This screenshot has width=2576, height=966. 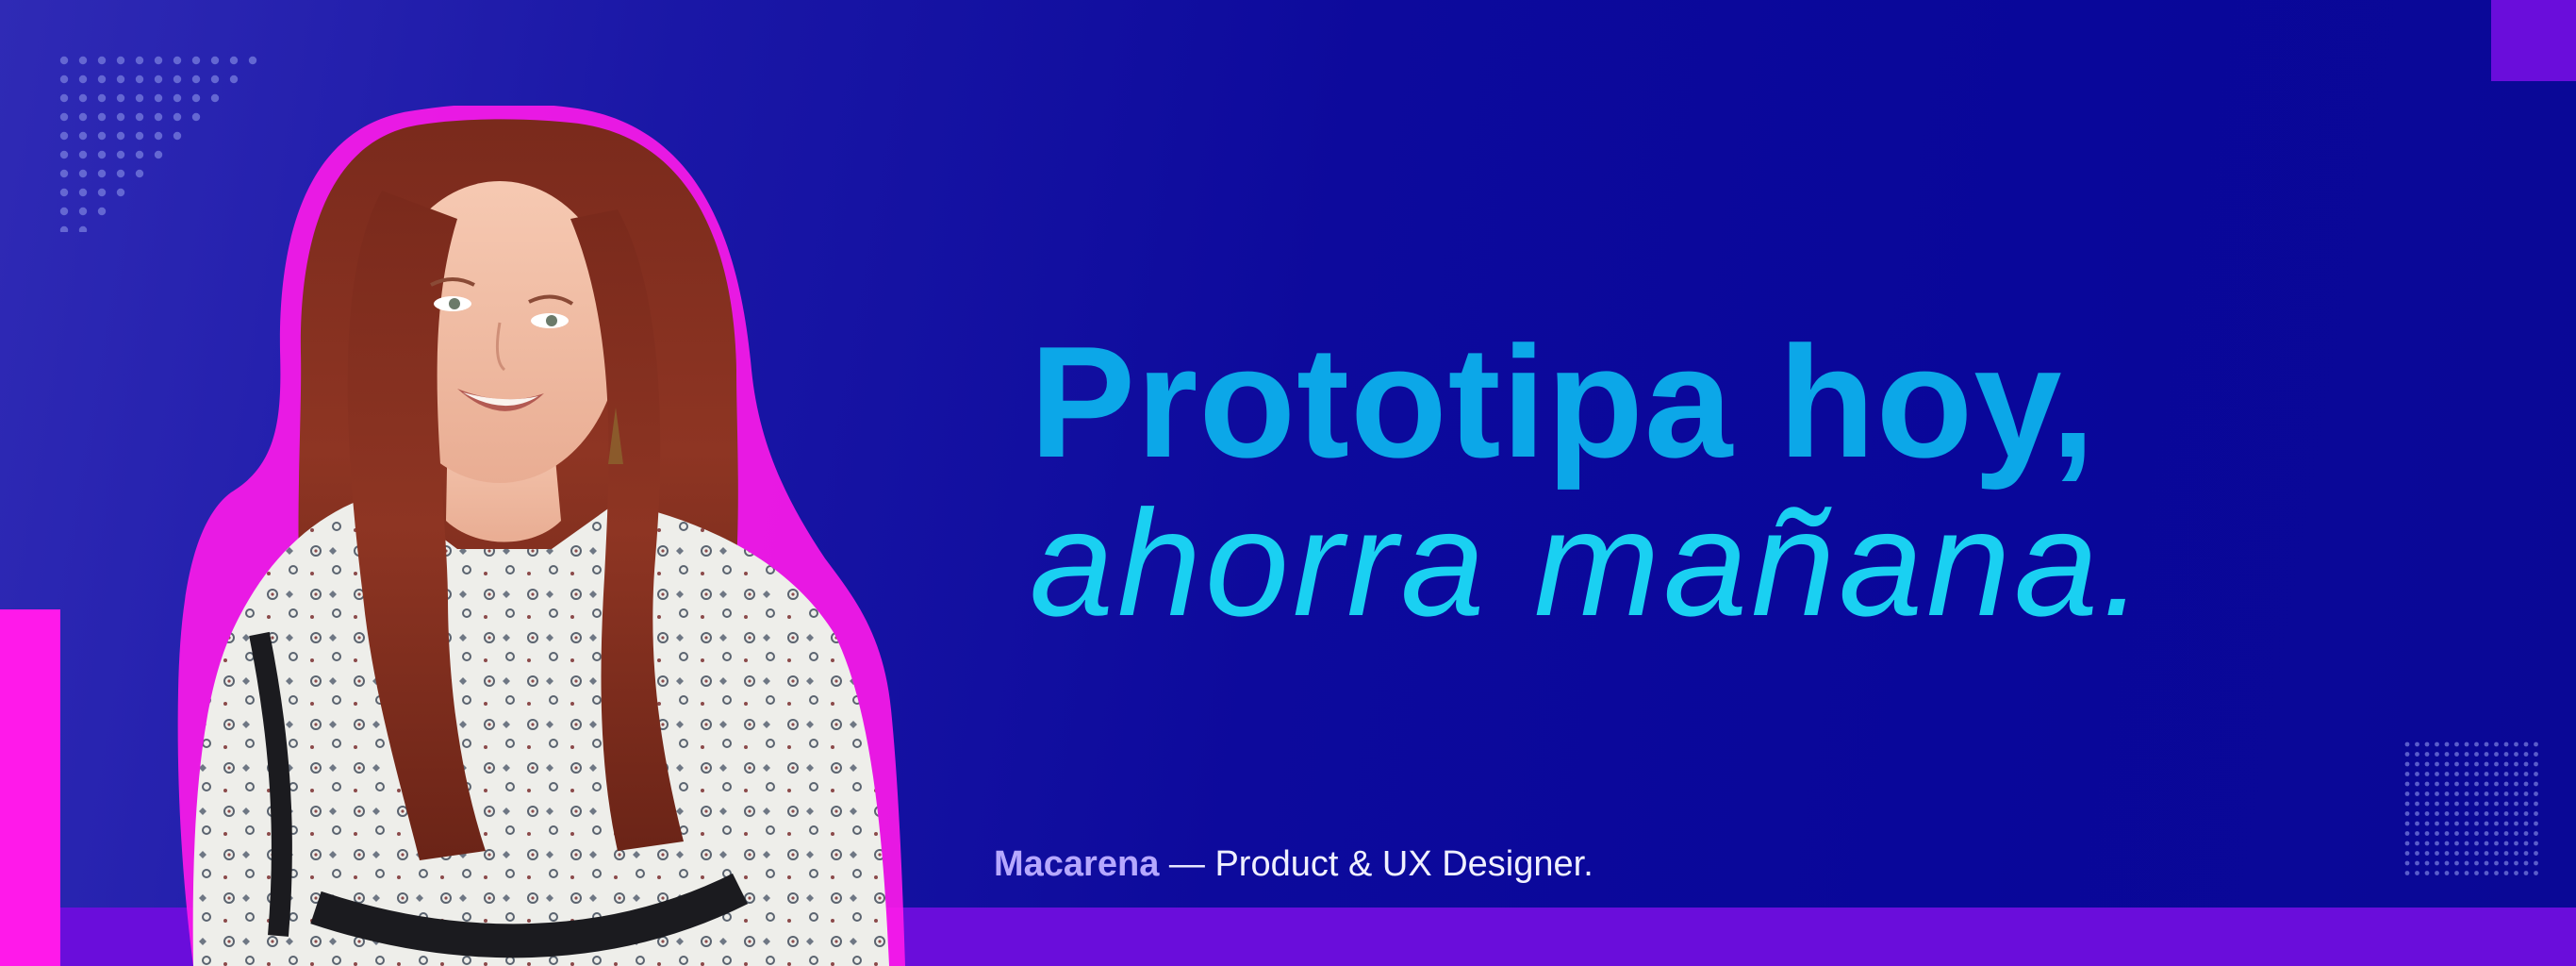 I want to click on headline-secondary: ahorra mañana., so click(x=1589, y=562).